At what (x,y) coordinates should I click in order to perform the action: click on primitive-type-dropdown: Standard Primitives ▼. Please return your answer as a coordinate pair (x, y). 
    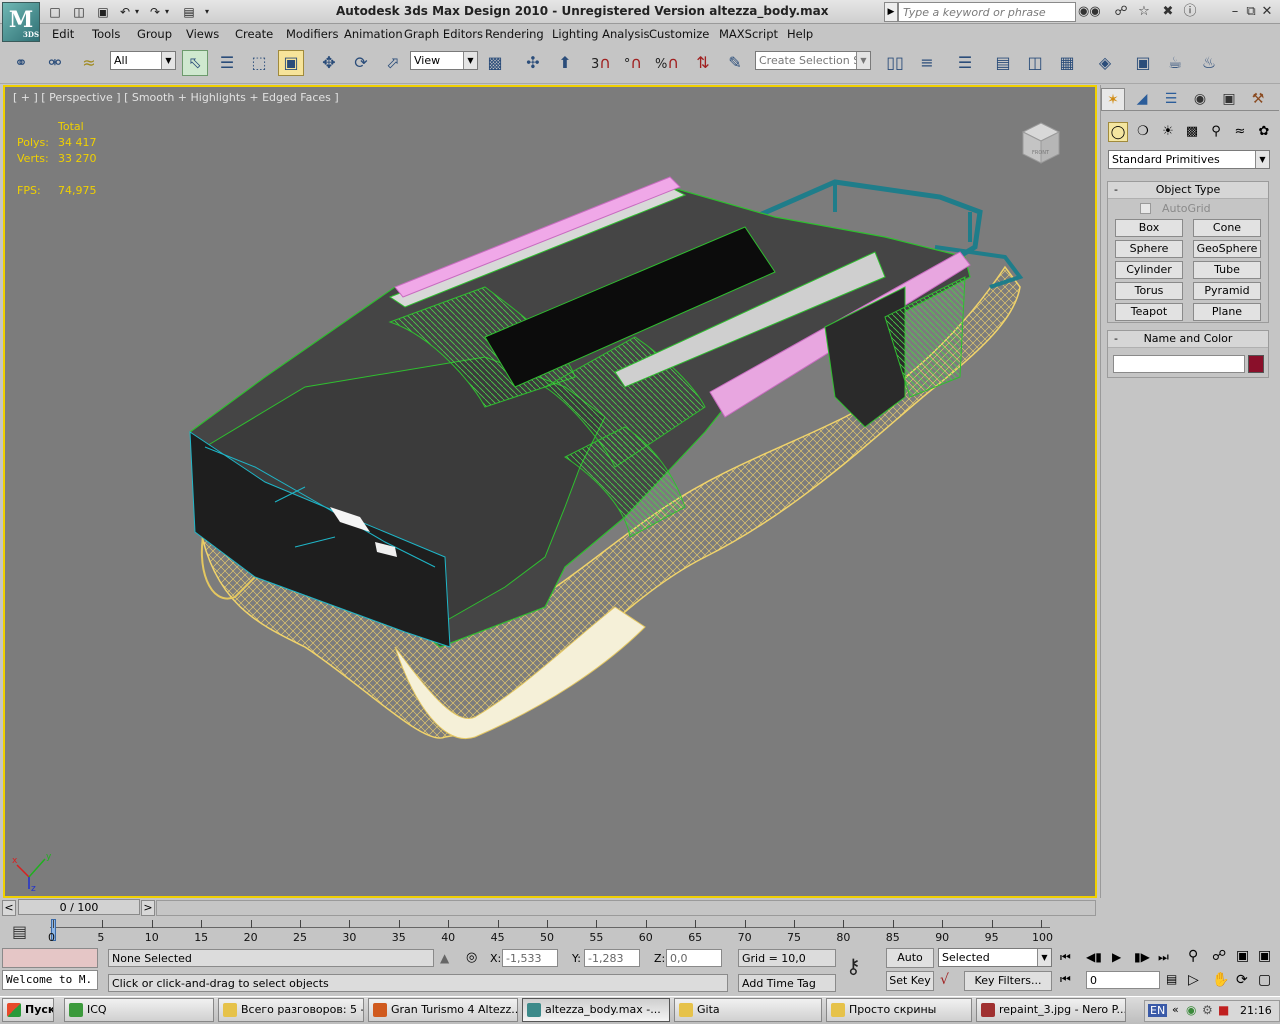
    Looking at the image, I should click on (1189, 159).